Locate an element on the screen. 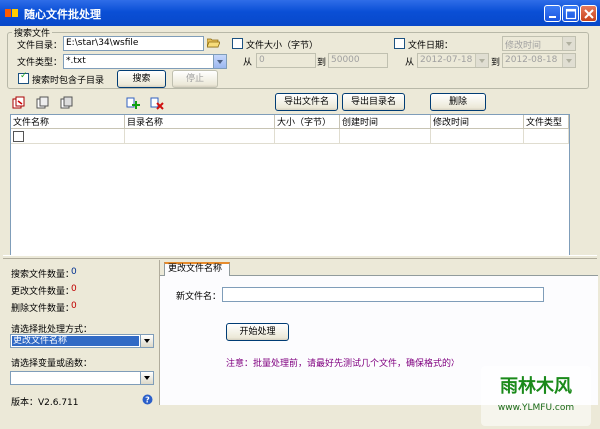 This screenshot has width=600, height=429. remove-file-icon is located at coordinates (157, 103).